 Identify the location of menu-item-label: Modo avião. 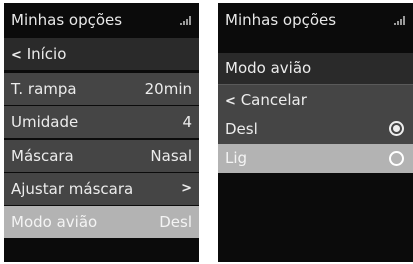
(54, 222).